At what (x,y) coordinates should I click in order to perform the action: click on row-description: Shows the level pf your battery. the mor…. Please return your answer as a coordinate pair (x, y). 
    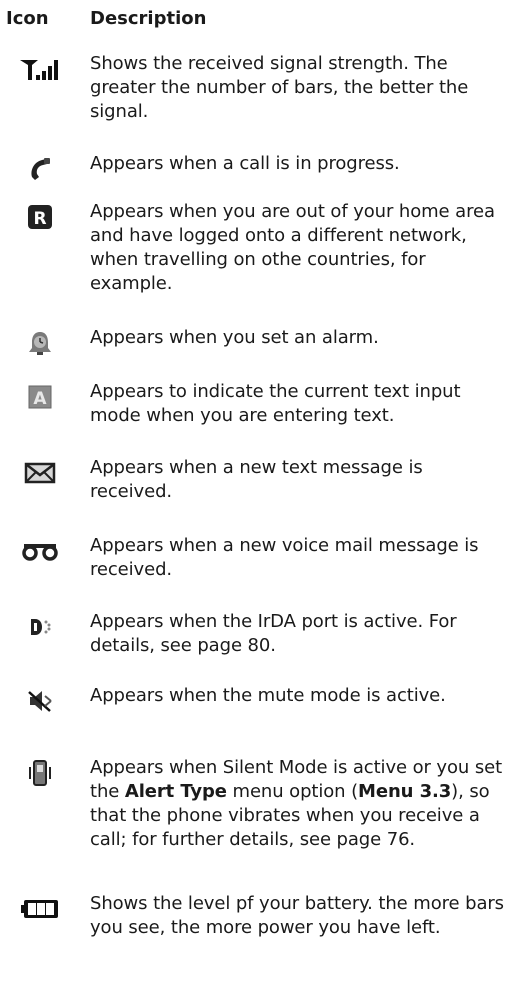
    Looking at the image, I should click on (297, 915).